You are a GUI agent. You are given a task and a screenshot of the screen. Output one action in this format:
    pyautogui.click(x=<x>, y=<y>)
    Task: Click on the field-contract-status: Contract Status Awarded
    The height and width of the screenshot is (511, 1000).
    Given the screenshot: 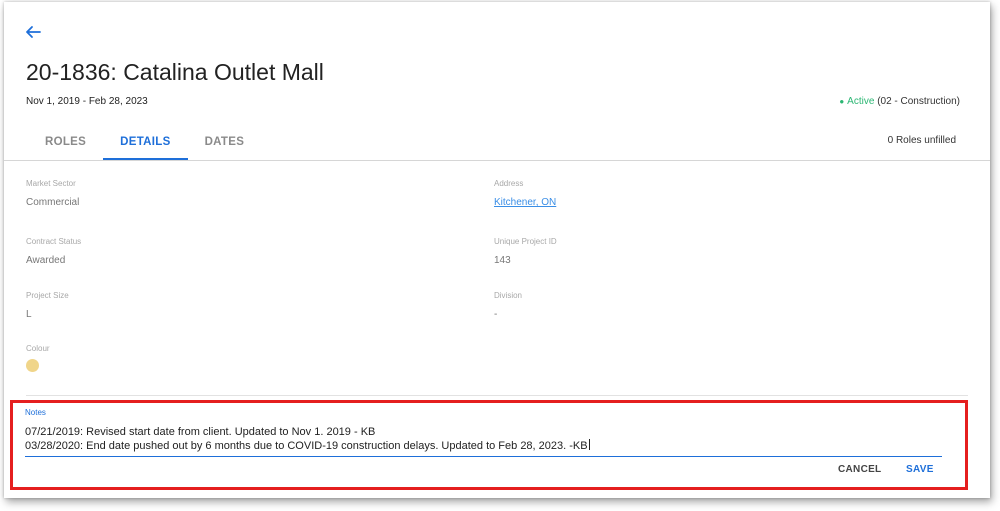 What is the action you would take?
    pyautogui.click(x=53, y=251)
    